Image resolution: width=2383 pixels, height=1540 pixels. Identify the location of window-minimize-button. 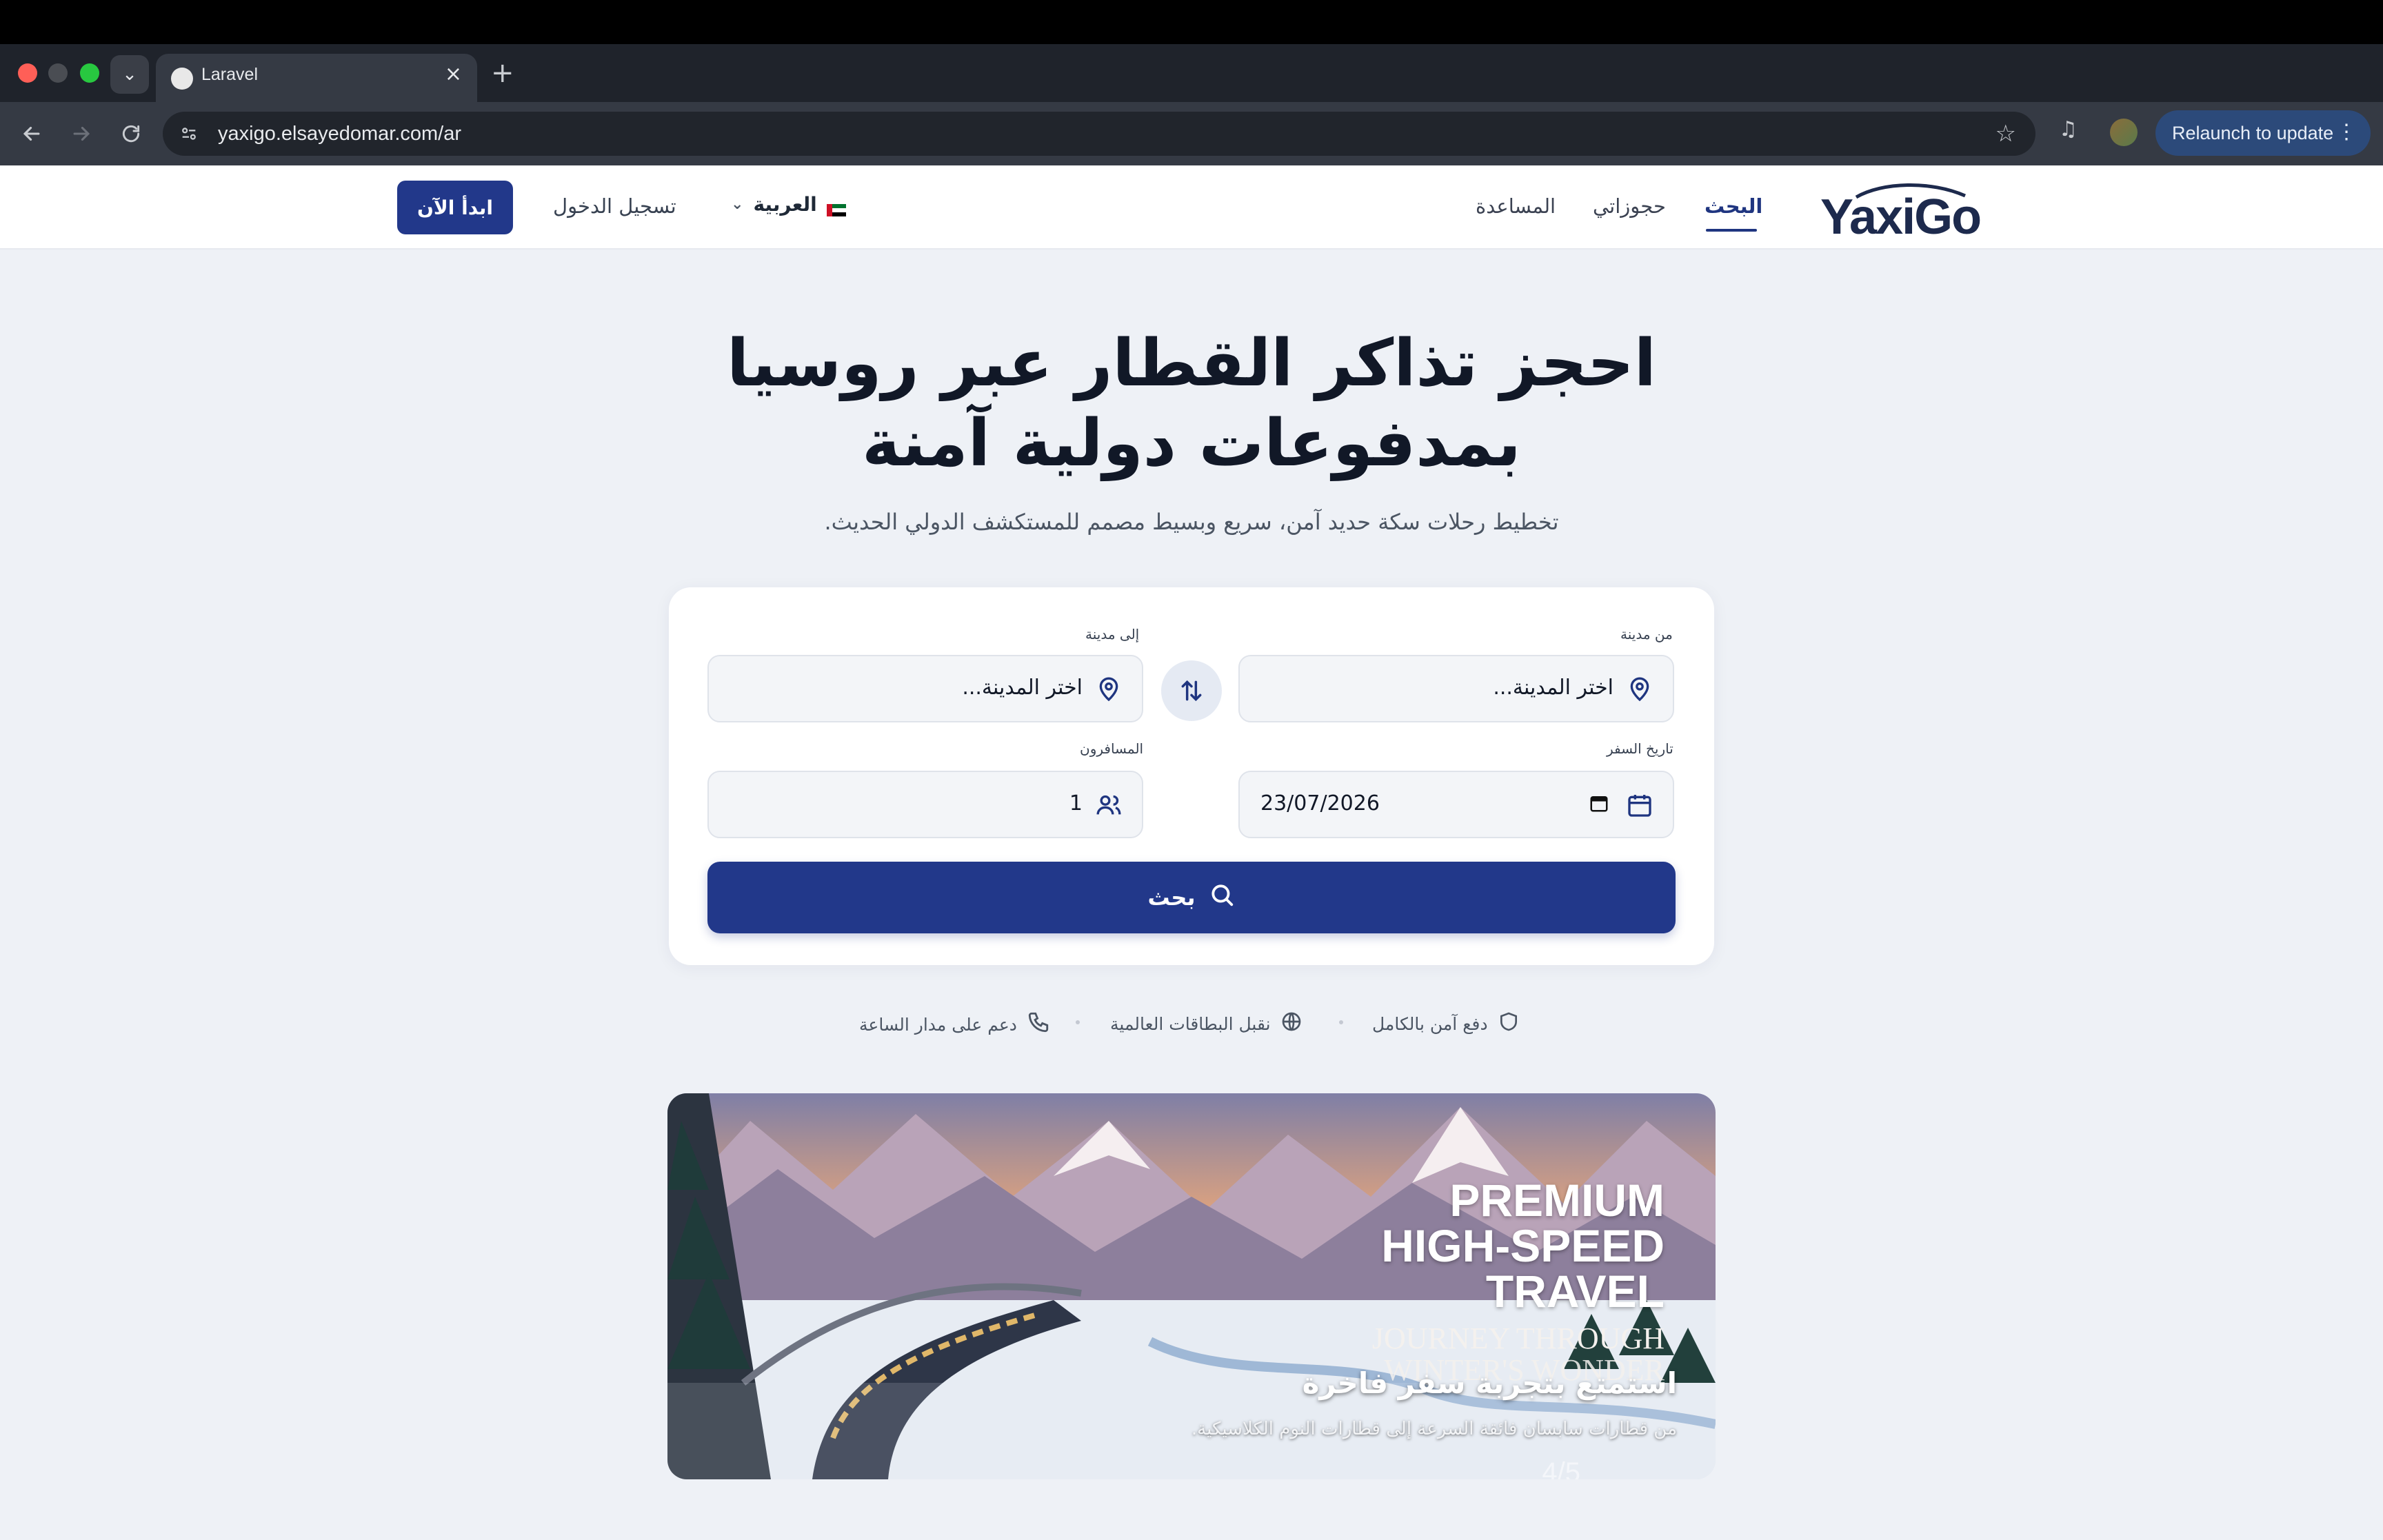
(58, 73).